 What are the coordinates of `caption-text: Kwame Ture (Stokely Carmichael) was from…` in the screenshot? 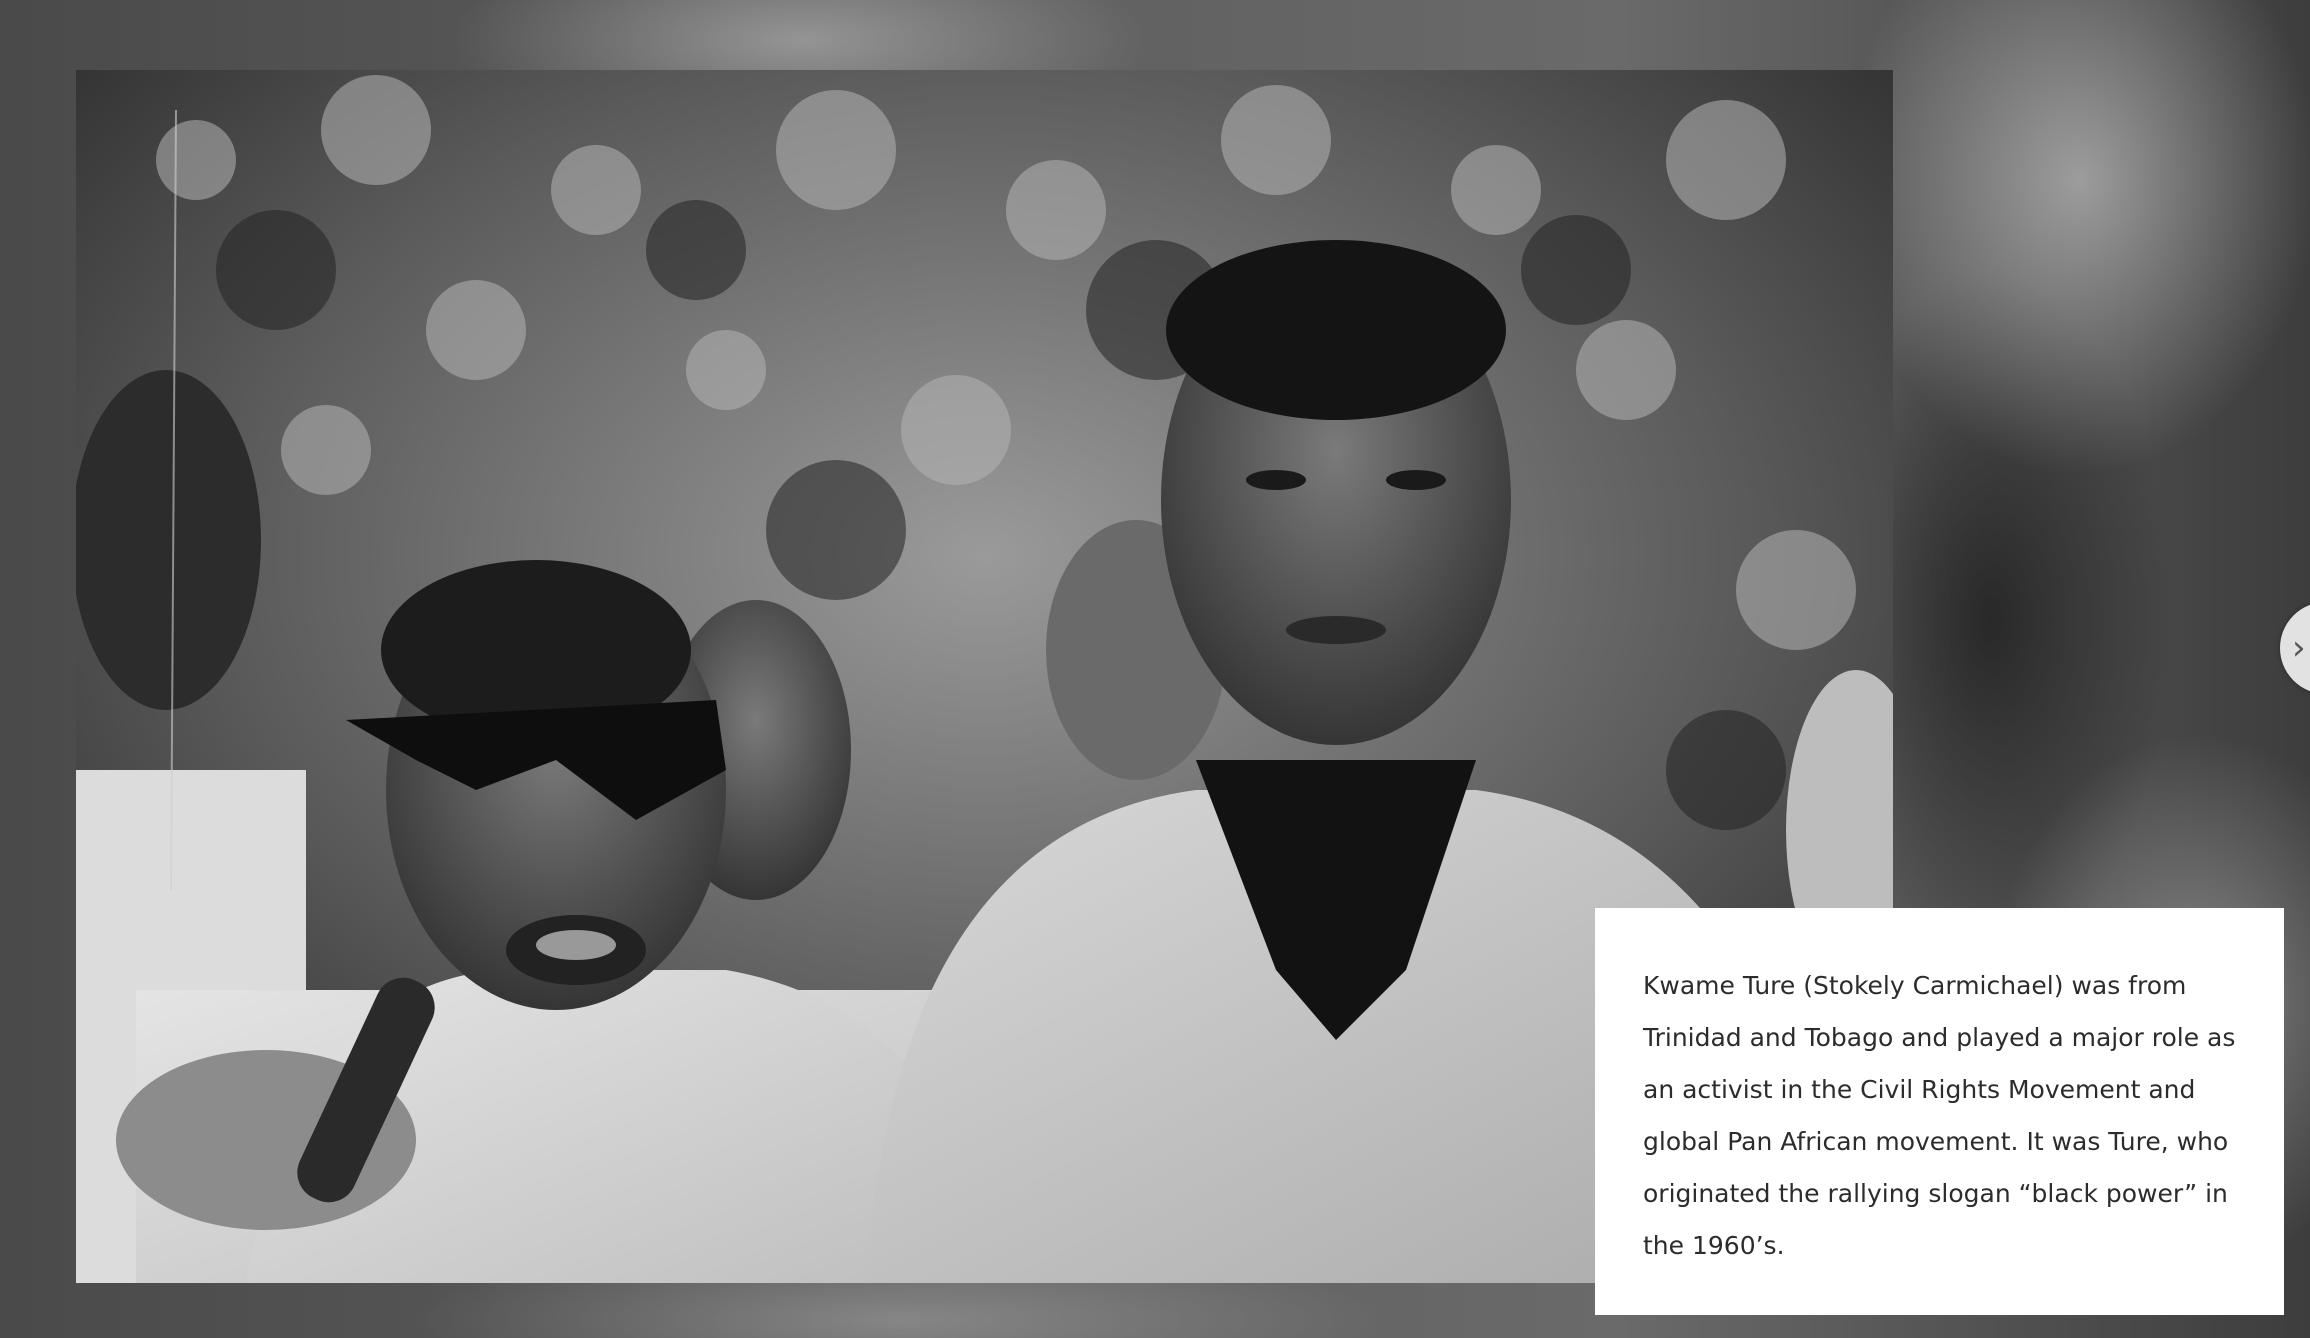 It's located at (1939, 1115).